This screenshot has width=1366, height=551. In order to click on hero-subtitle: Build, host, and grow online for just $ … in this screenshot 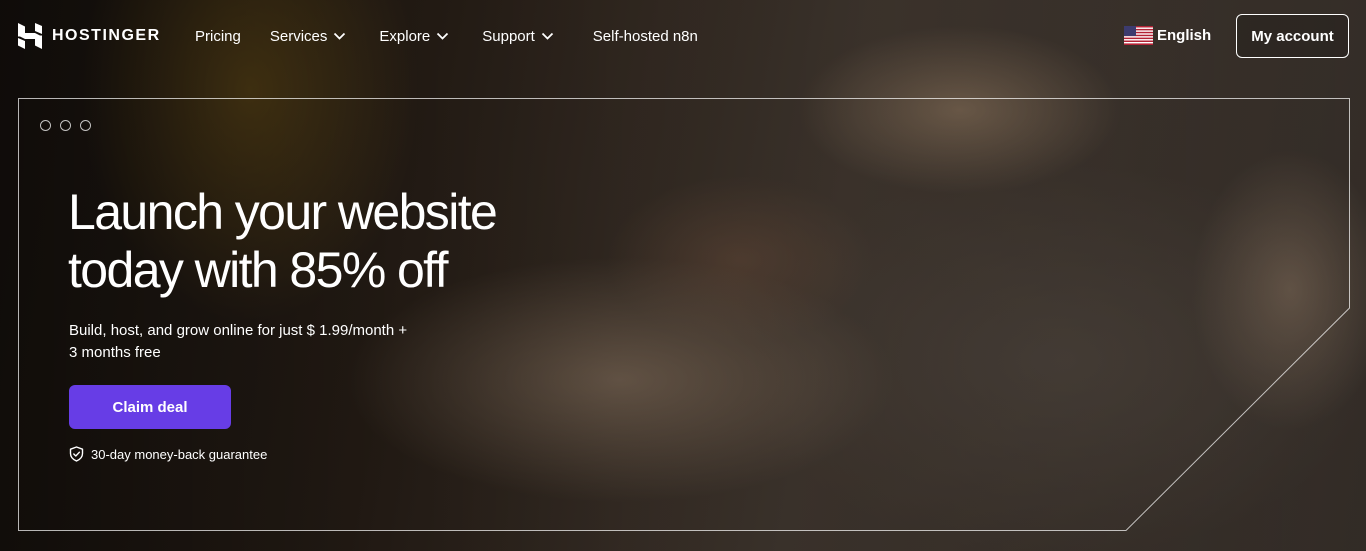, I will do `click(249, 342)`.